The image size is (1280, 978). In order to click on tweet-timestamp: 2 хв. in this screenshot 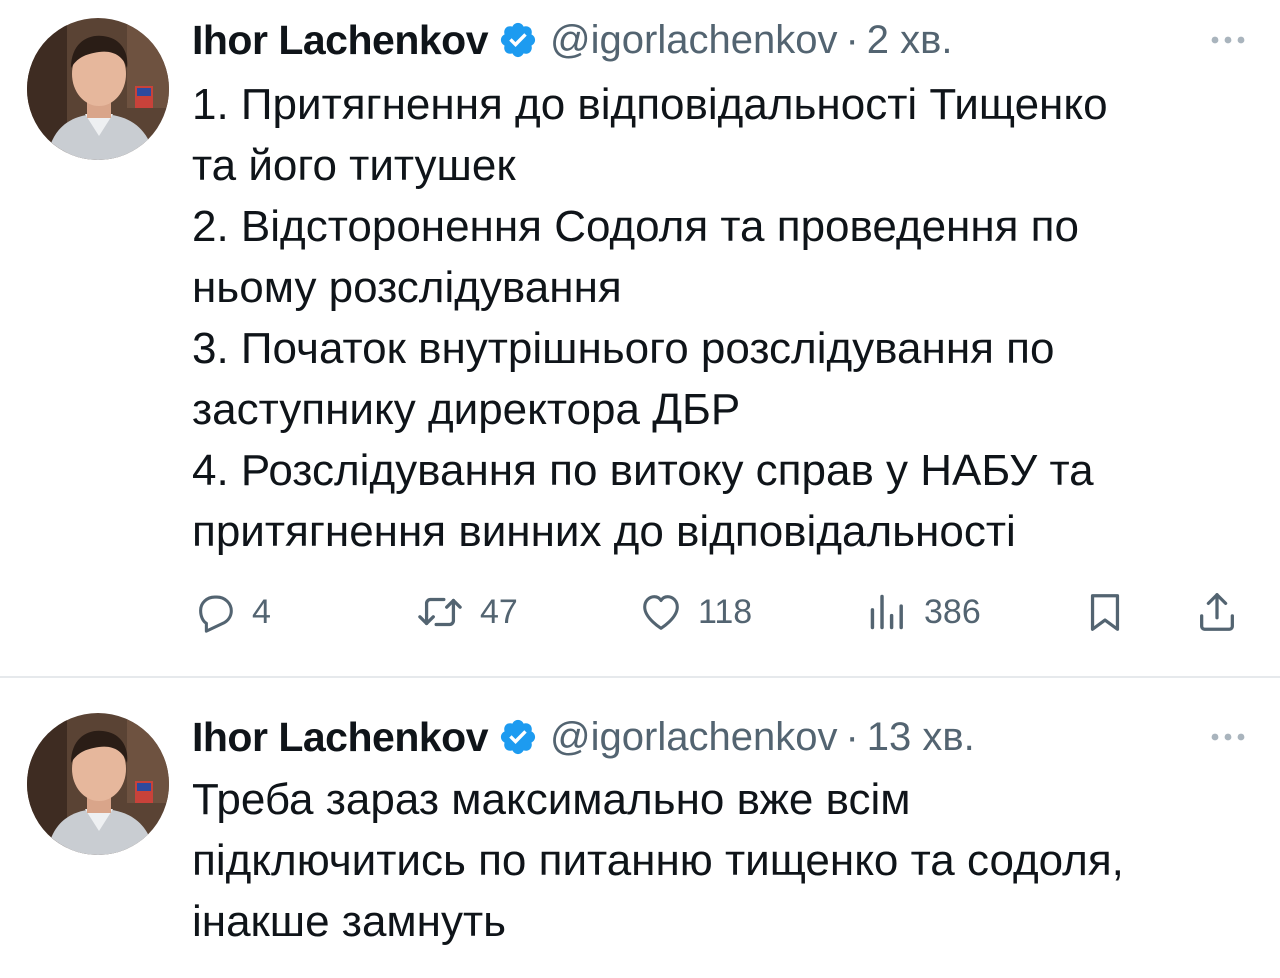, I will do `click(910, 40)`.